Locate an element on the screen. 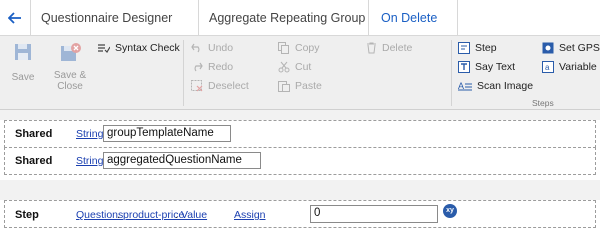  shared-row: Shared String aggregatedQuestionName is located at coordinates (300, 161).